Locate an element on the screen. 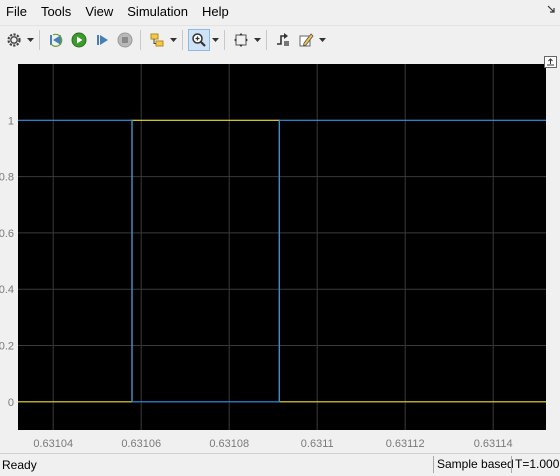  y-tick-label: 1 is located at coordinates (11, 121).